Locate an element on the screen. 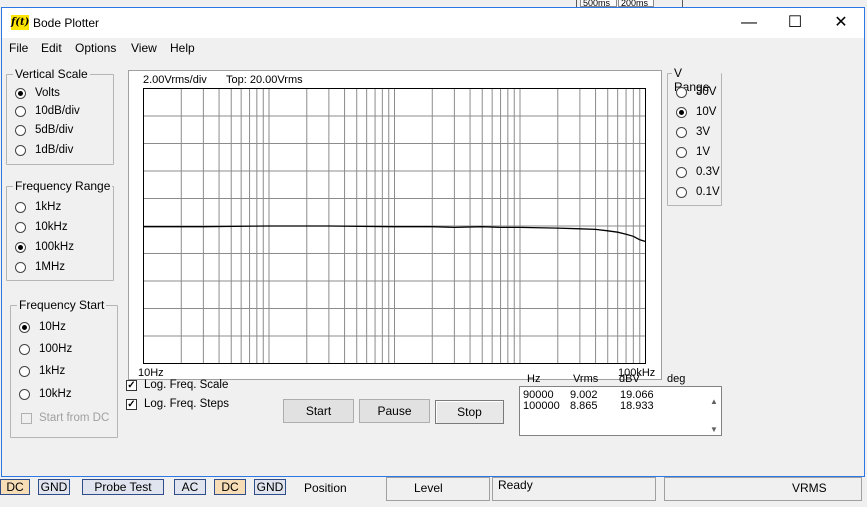  log-freq-steps-checkbox: ✓ Log. Freq. Steps is located at coordinates (177, 404).